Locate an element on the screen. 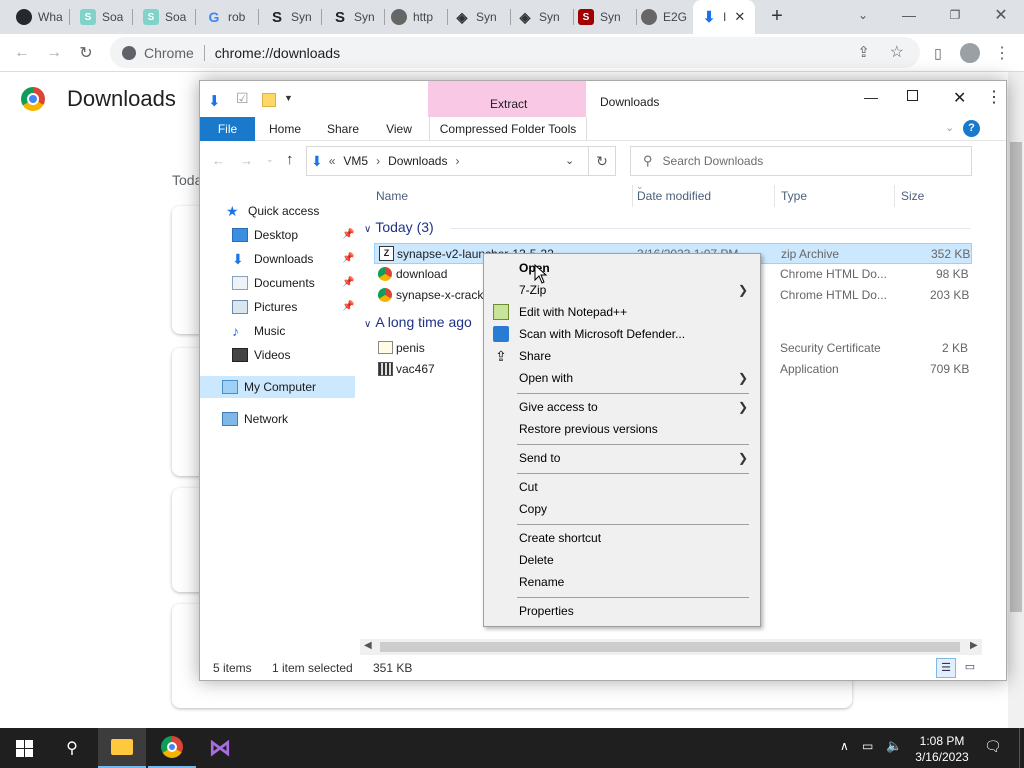 The width and height of the screenshot is (1024, 768). new-tab-button: + is located at coordinates (777, 17).